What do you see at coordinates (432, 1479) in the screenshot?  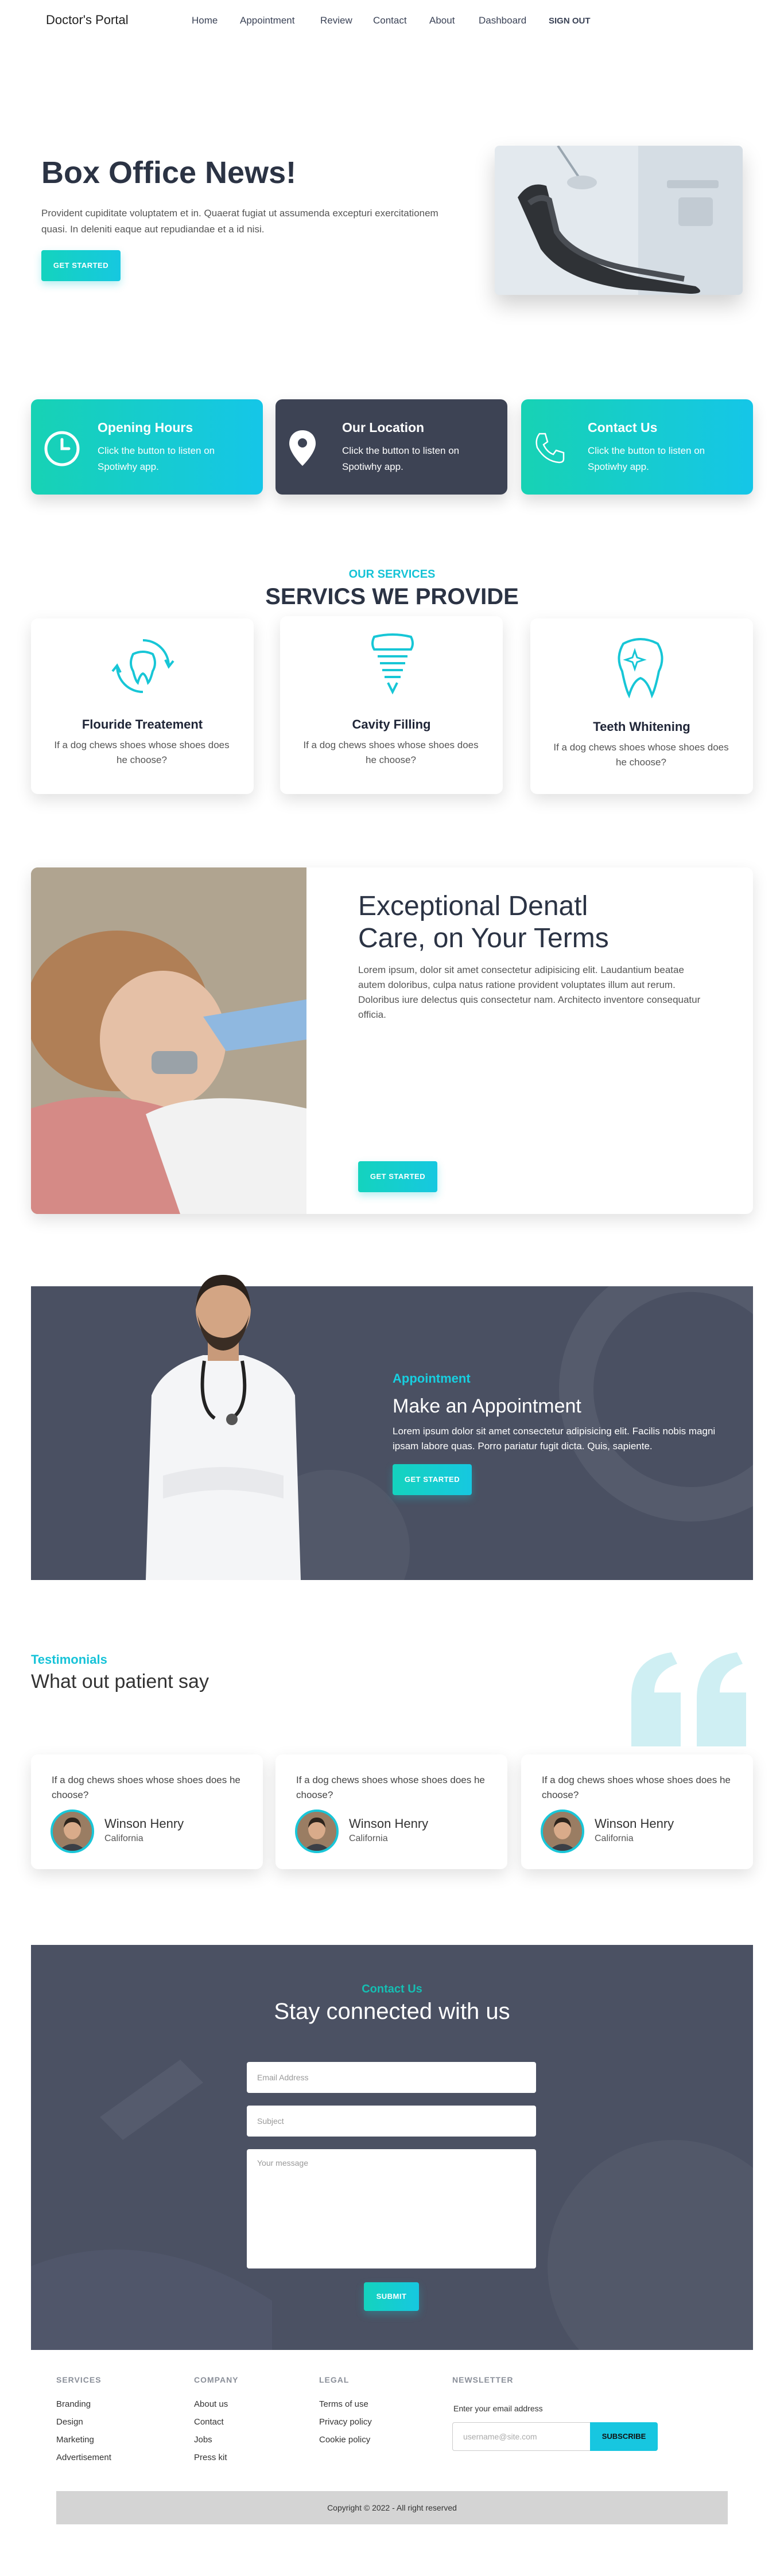 I see `appointment-cta-button: GET STARTED` at bounding box center [432, 1479].